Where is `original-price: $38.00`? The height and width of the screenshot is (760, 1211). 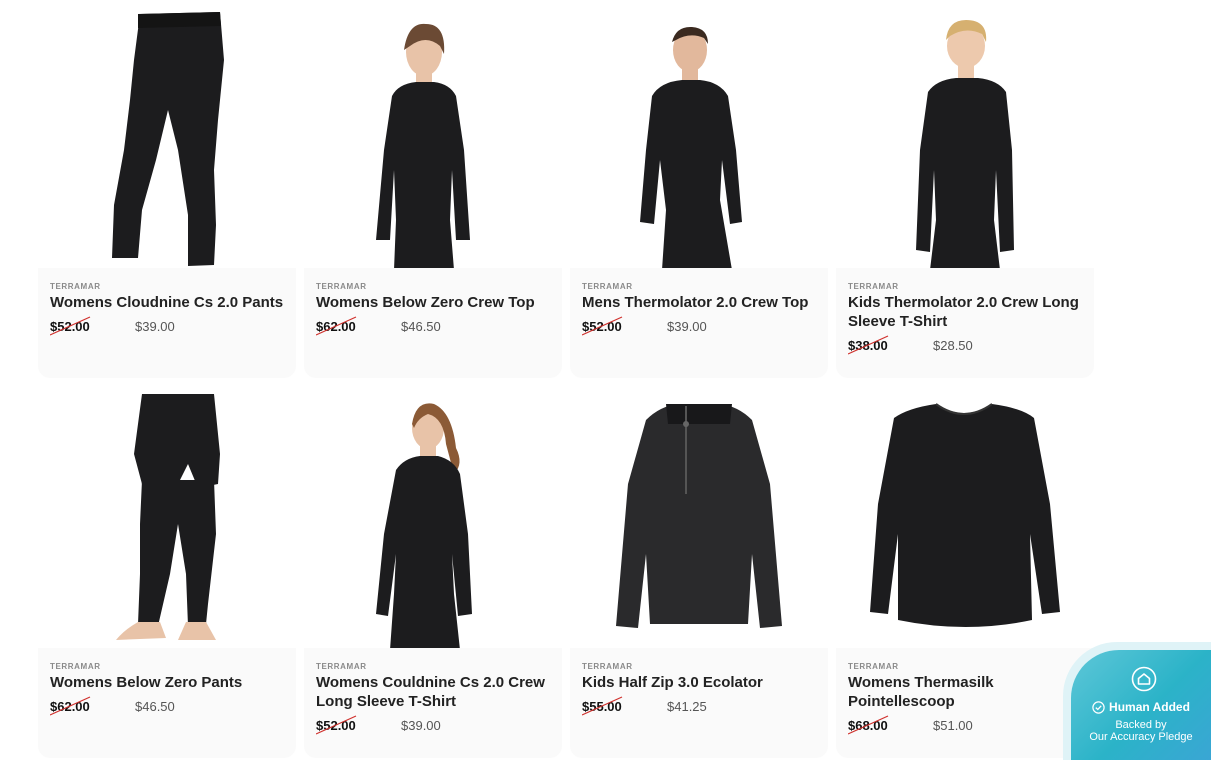 original-price: $38.00 is located at coordinates (890, 345).